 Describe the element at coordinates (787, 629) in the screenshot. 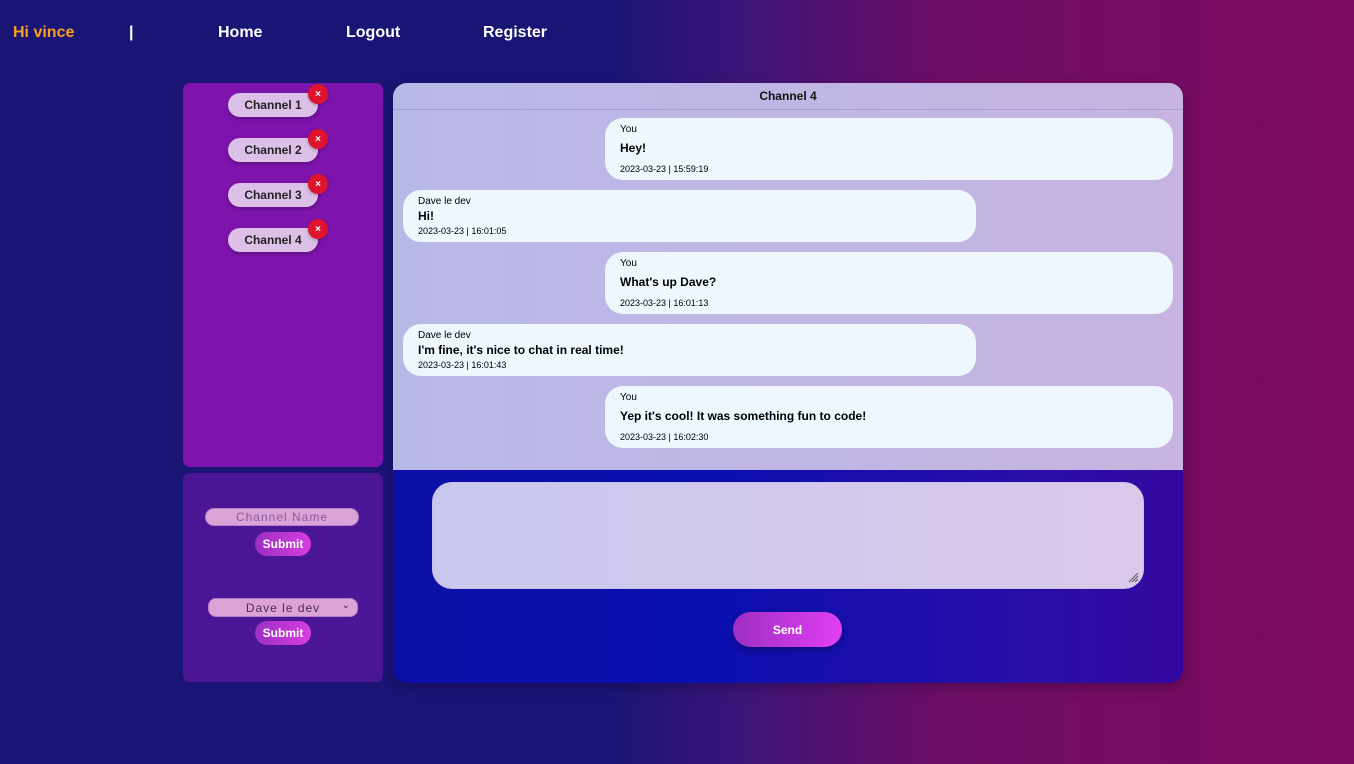

I see `send-button: Send` at that location.